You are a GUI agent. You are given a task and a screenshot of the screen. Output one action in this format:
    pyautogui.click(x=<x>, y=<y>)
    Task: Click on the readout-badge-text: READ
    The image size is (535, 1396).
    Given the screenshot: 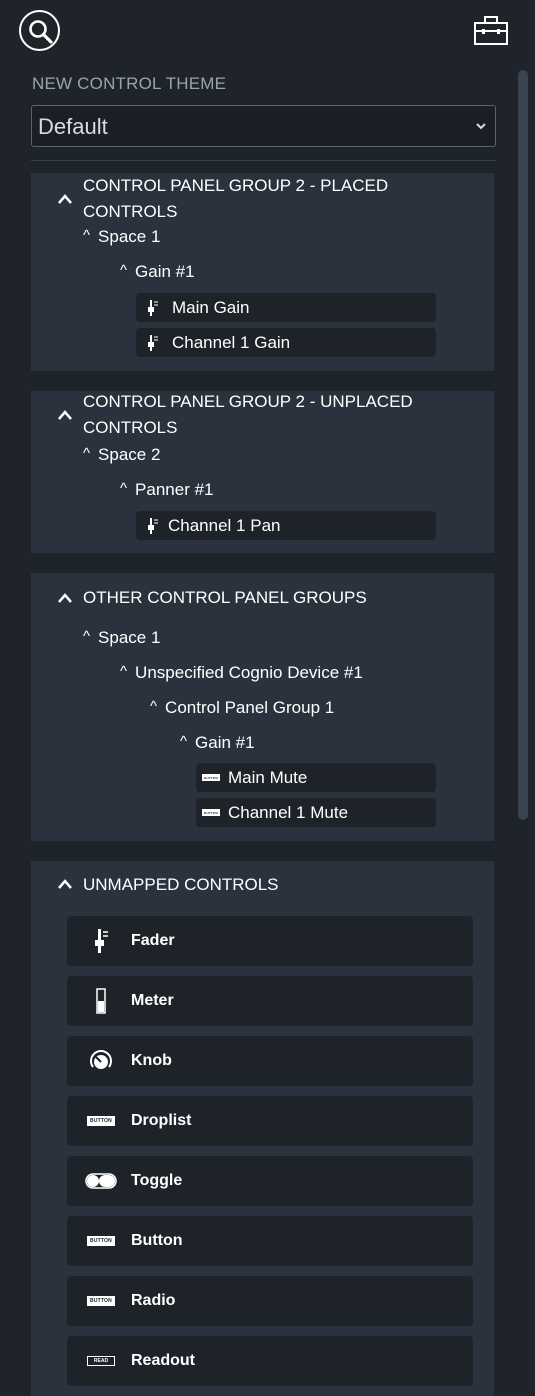 What is the action you would take?
    pyautogui.click(x=101, y=1361)
    